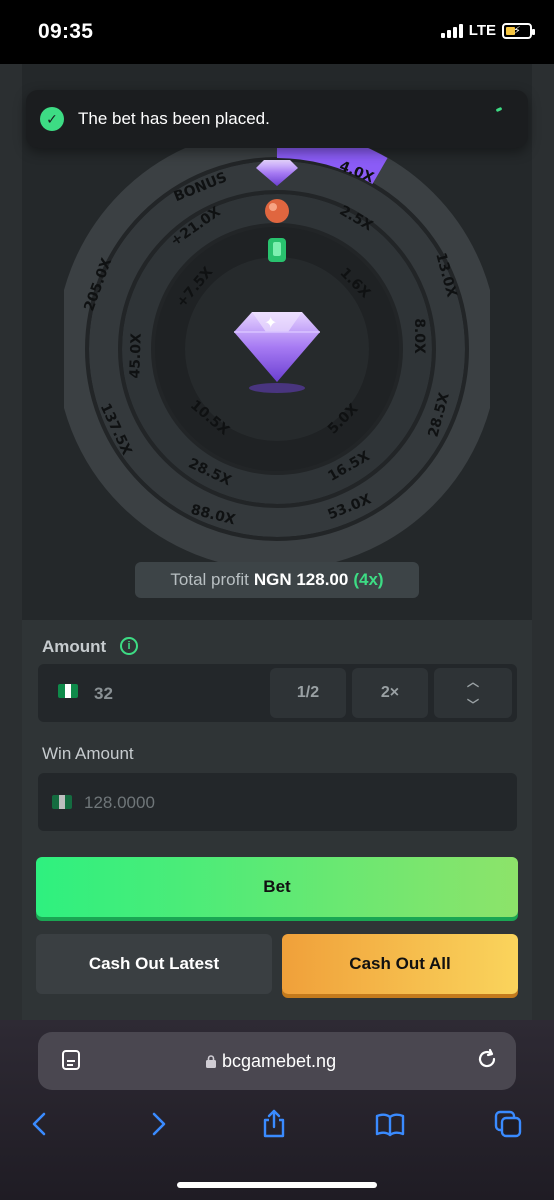 Image resolution: width=554 pixels, height=1200 pixels. I want to click on green-gem-icon, so click(277, 250).